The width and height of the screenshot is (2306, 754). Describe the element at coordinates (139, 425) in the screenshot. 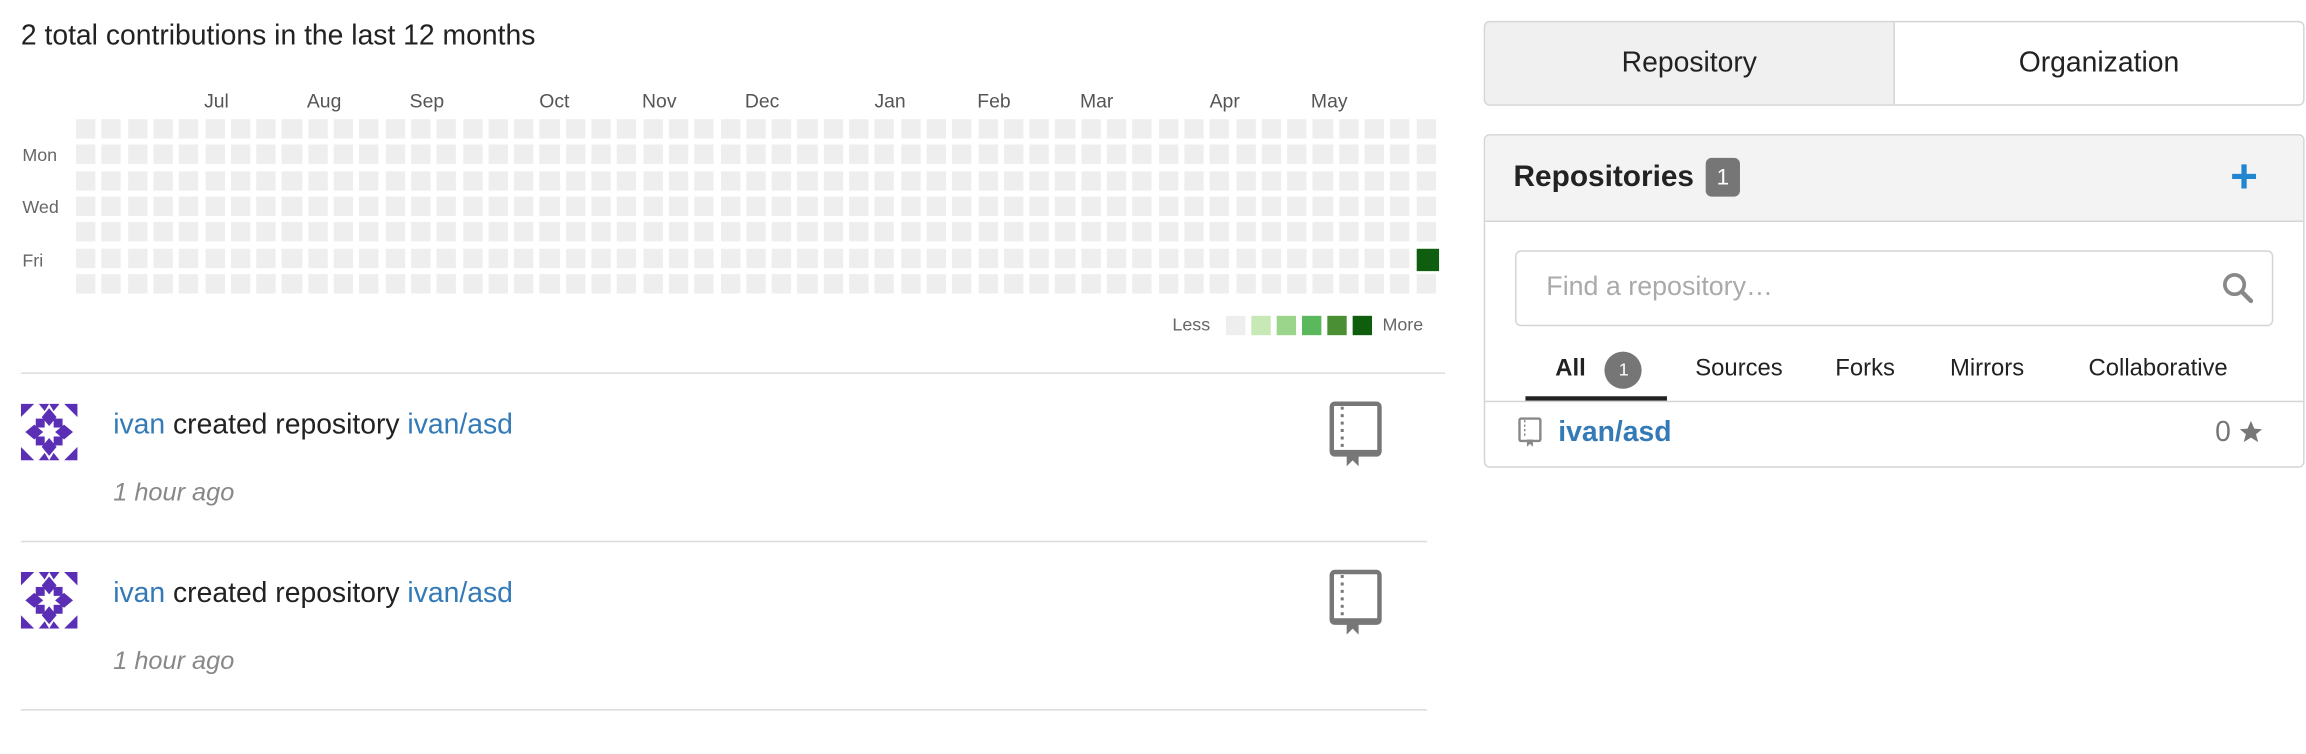

I see `user-link: ivan` at that location.